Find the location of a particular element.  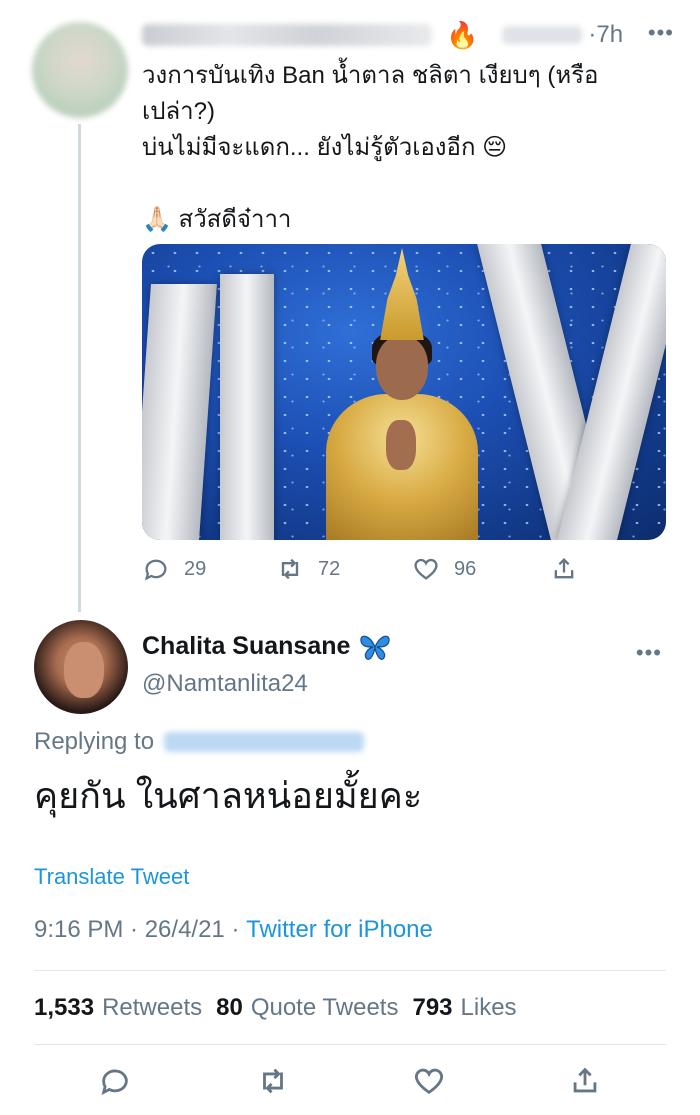

main-author-name-row: Chalita Suansane is located at coordinates (267, 646).